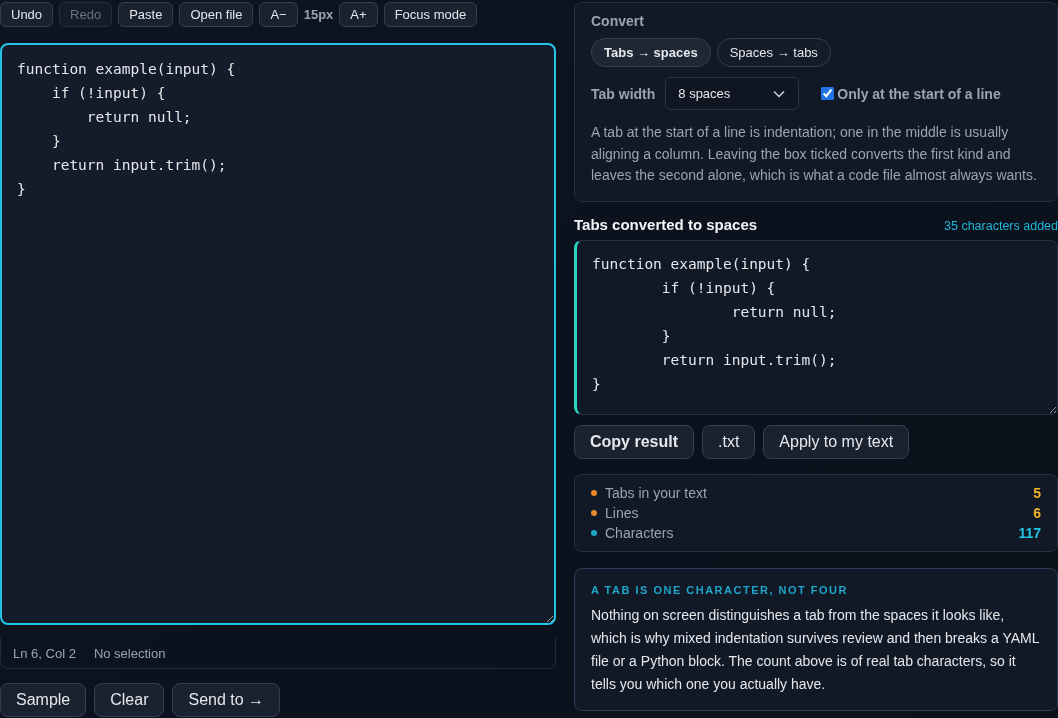 The width and height of the screenshot is (1058, 718). What do you see at coordinates (146, 14) in the screenshot?
I see `toolbar-button: Paste` at bounding box center [146, 14].